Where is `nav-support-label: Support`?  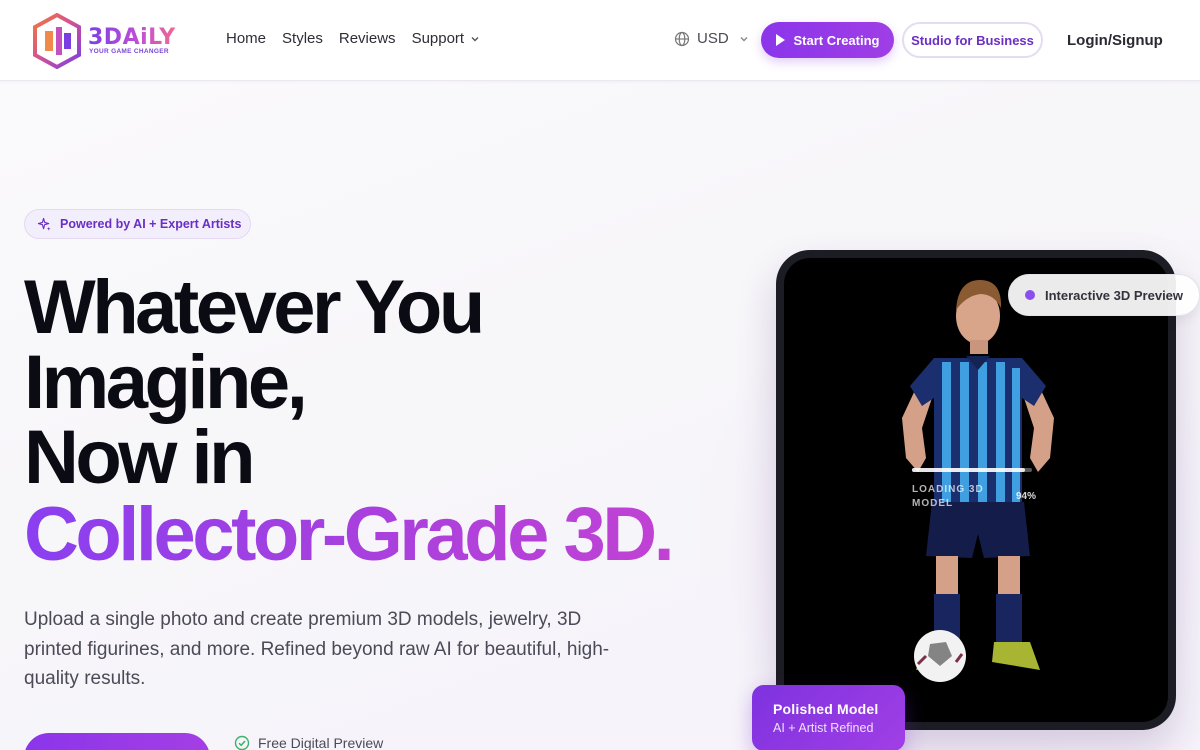 nav-support-label: Support is located at coordinates (438, 38).